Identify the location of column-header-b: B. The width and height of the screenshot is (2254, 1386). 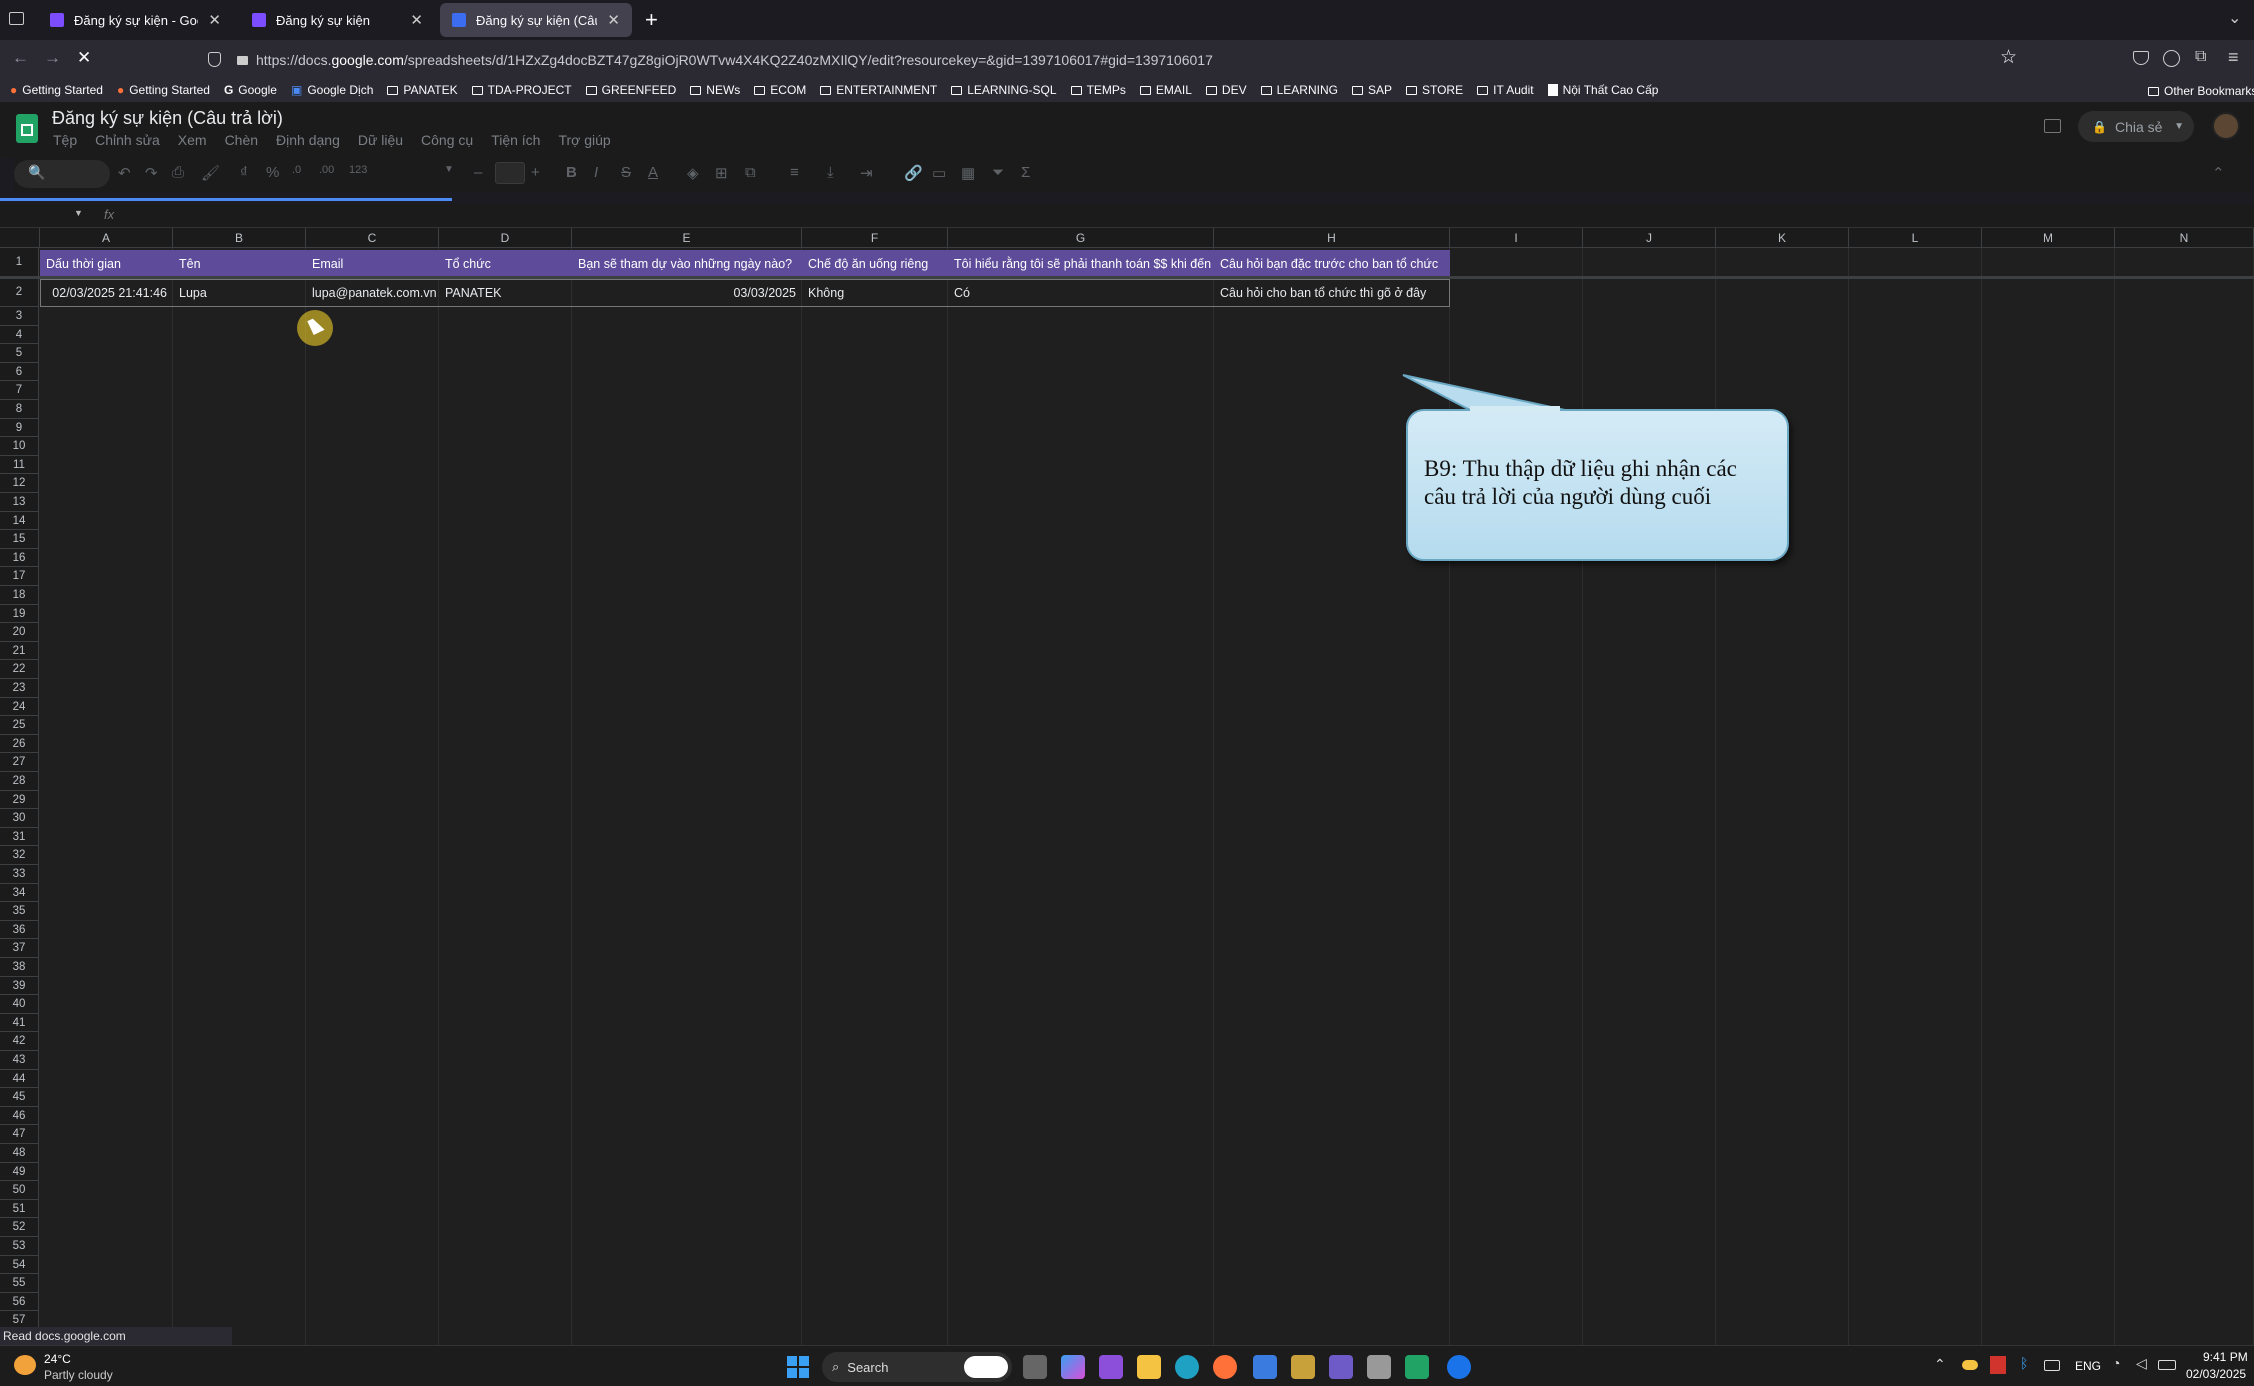
(239, 238).